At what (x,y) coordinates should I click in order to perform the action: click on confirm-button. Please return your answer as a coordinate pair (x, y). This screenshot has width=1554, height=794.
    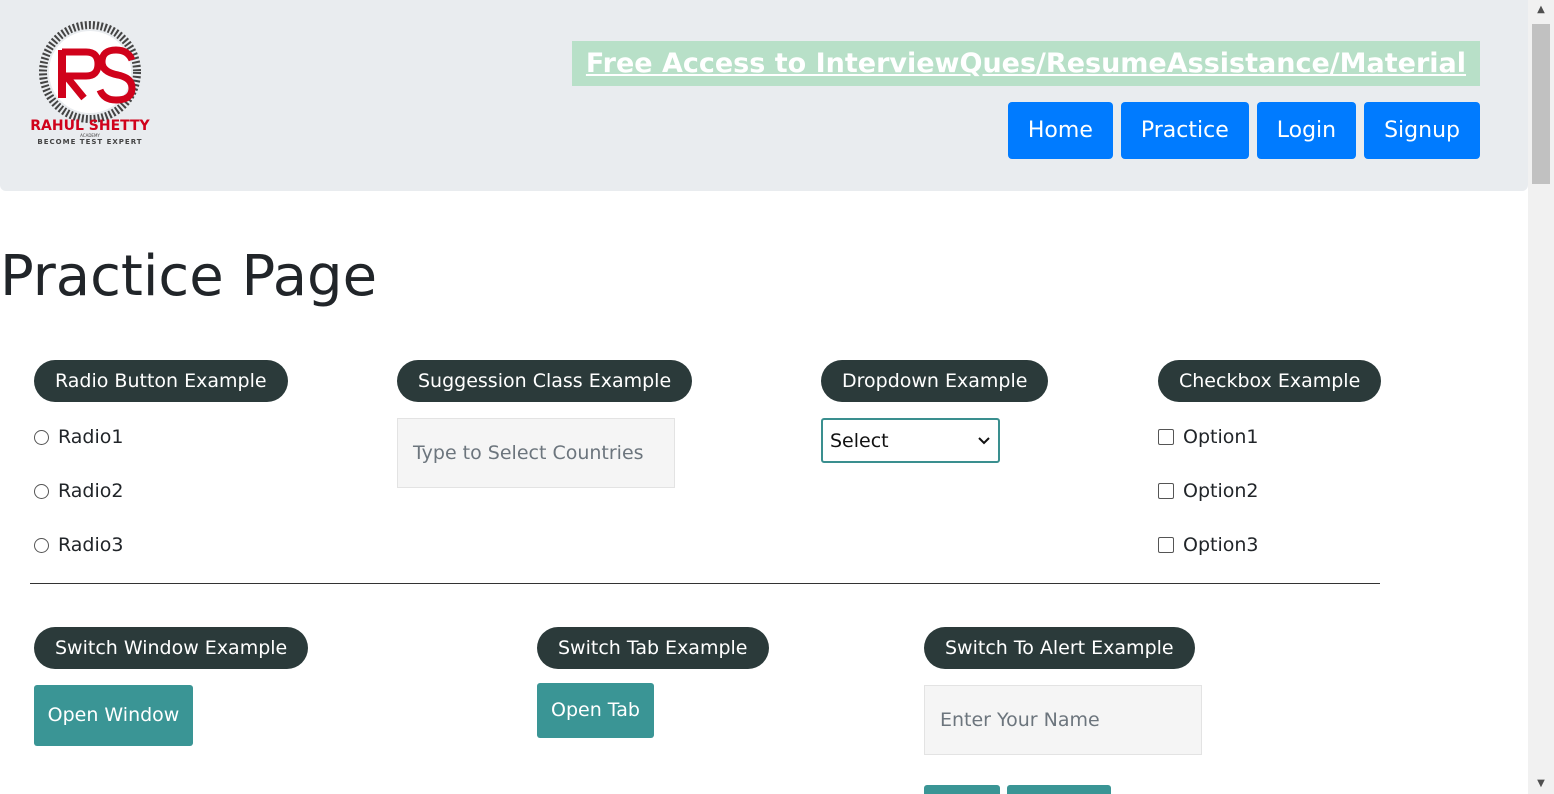
    Looking at the image, I should click on (1059, 789).